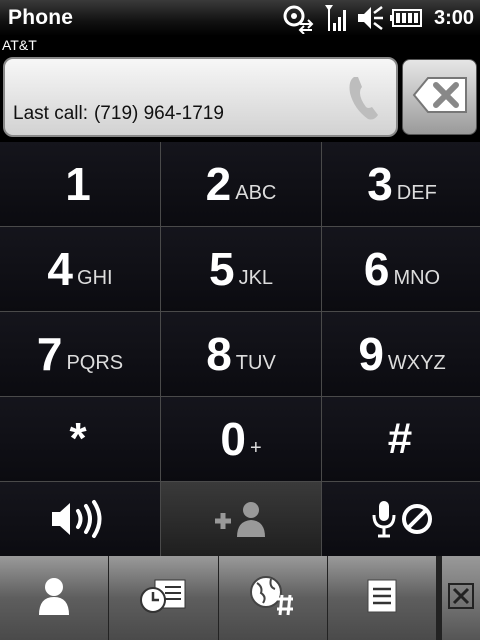 The width and height of the screenshot is (480, 640). What do you see at coordinates (219, 354) in the screenshot?
I see `key-digit: 8` at bounding box center [219, 354].